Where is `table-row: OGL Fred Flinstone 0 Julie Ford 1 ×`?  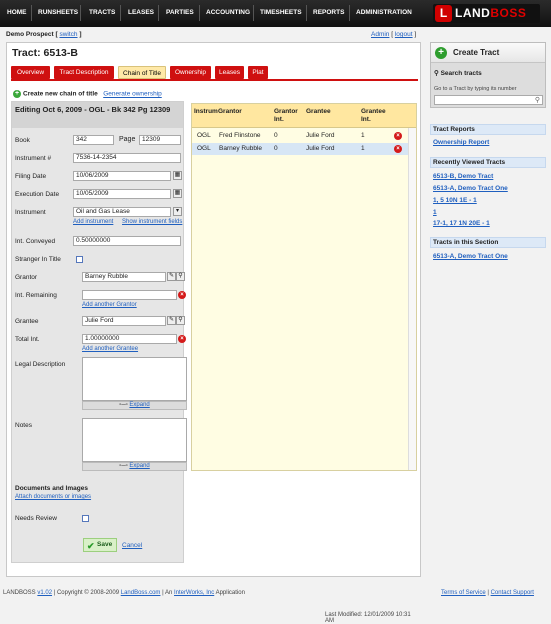 table-row: OGL Fred Flinstone 0 Julie Ford 1 × is located at coordinates (300, 136).